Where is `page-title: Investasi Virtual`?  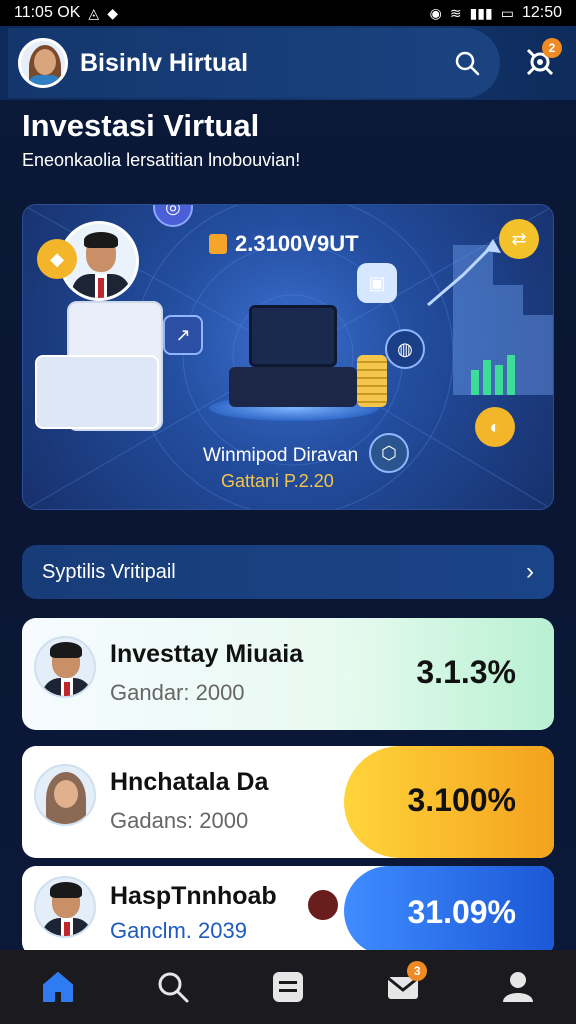 page-title: Investasi Virtual is located at coordinates (141, 125).